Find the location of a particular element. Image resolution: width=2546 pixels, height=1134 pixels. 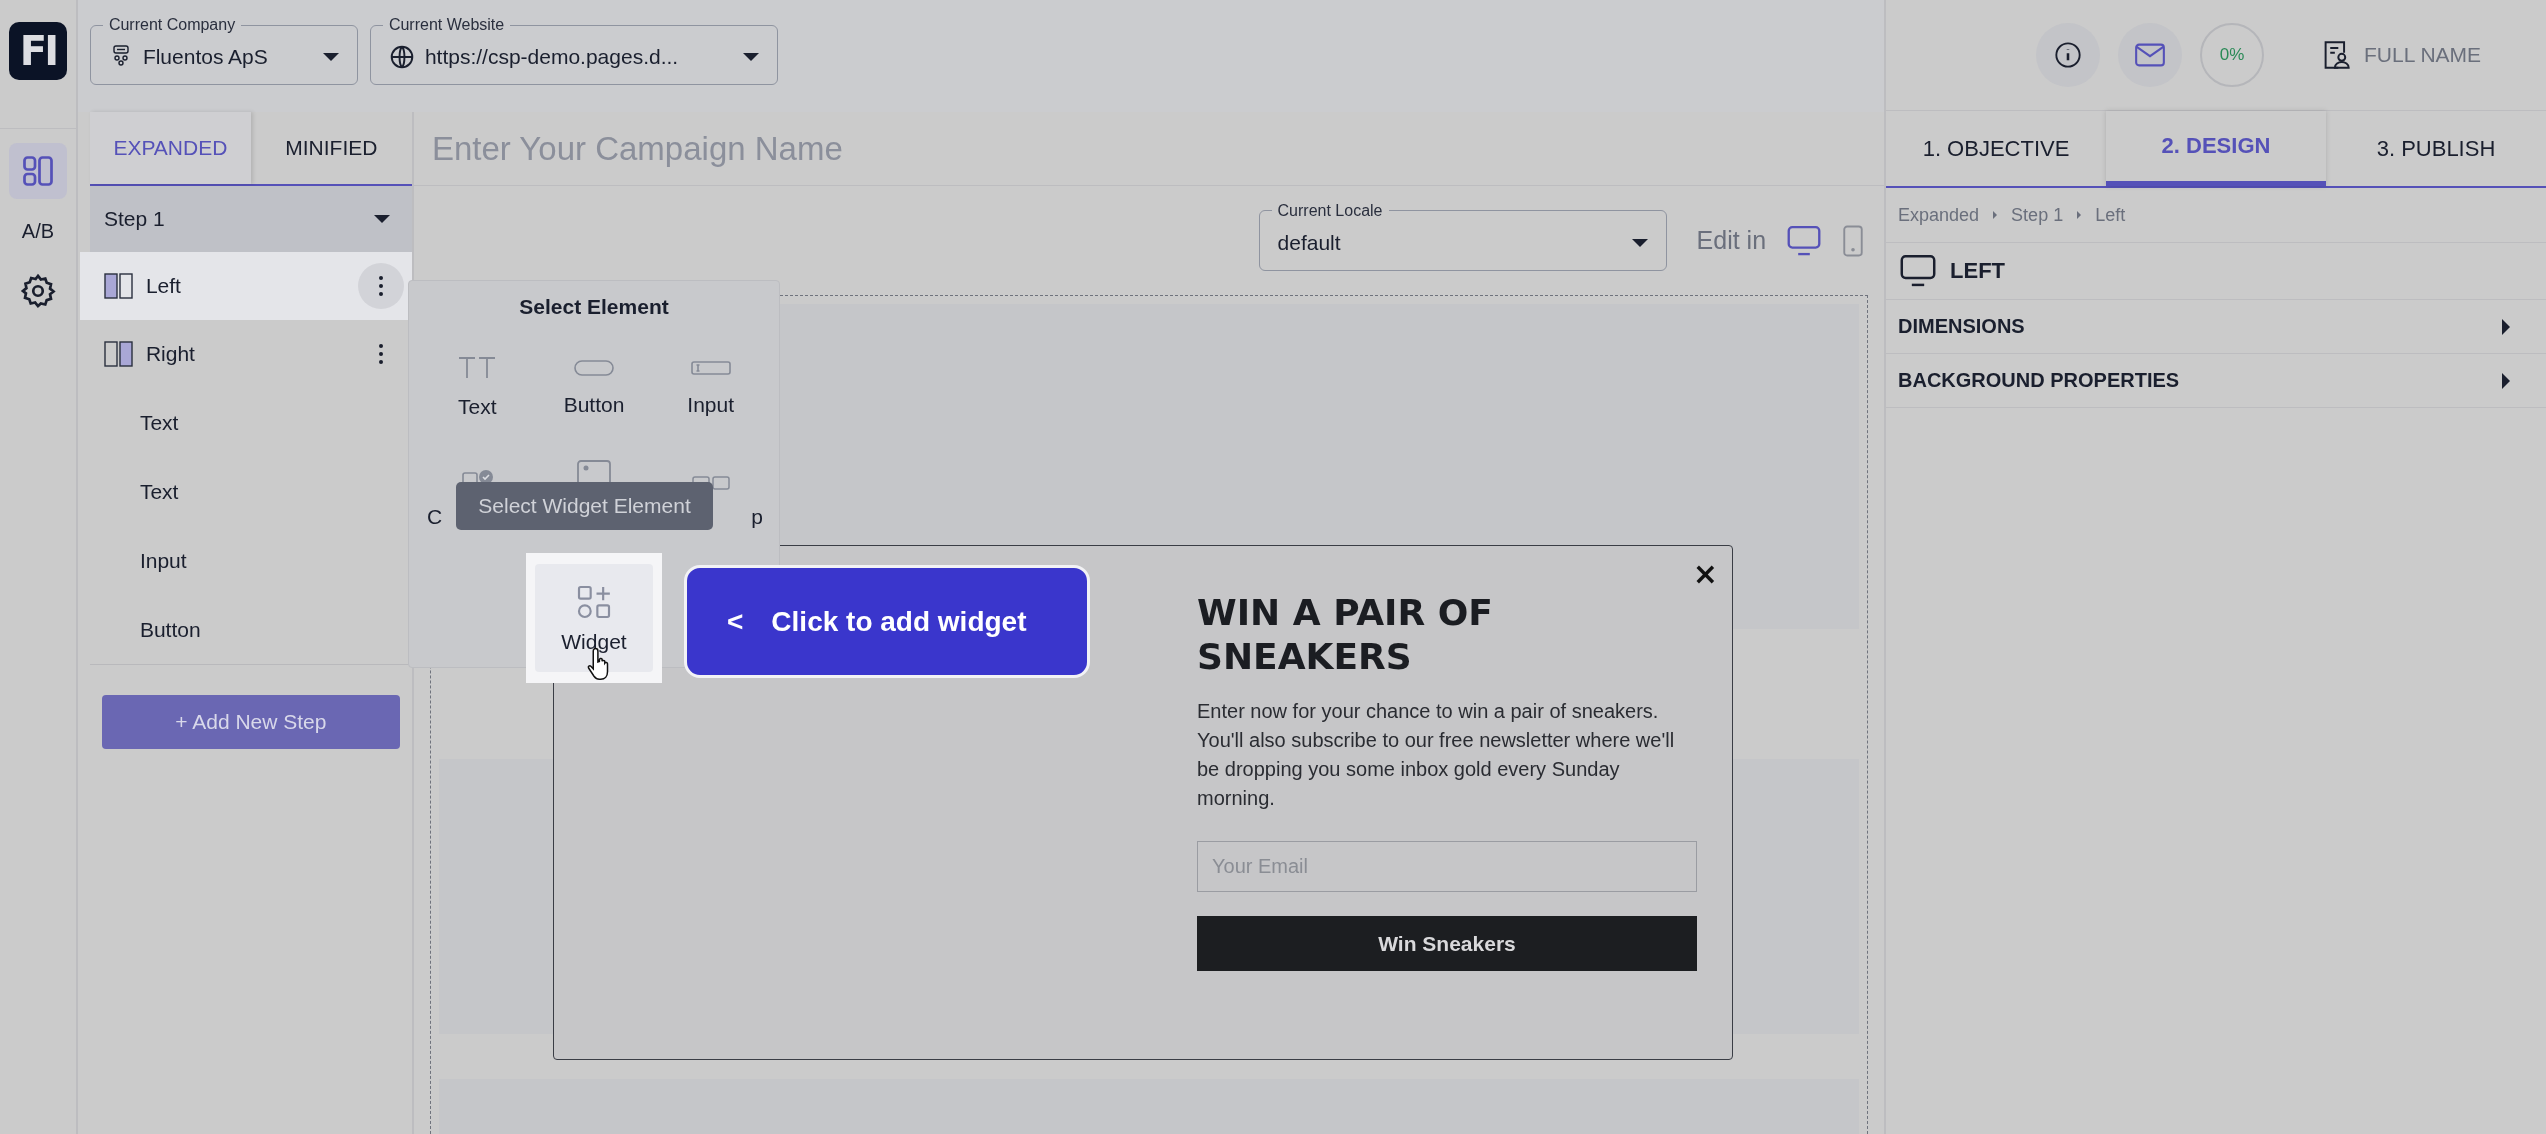

element-title: LEFT is located at coordinates (1978, 271).